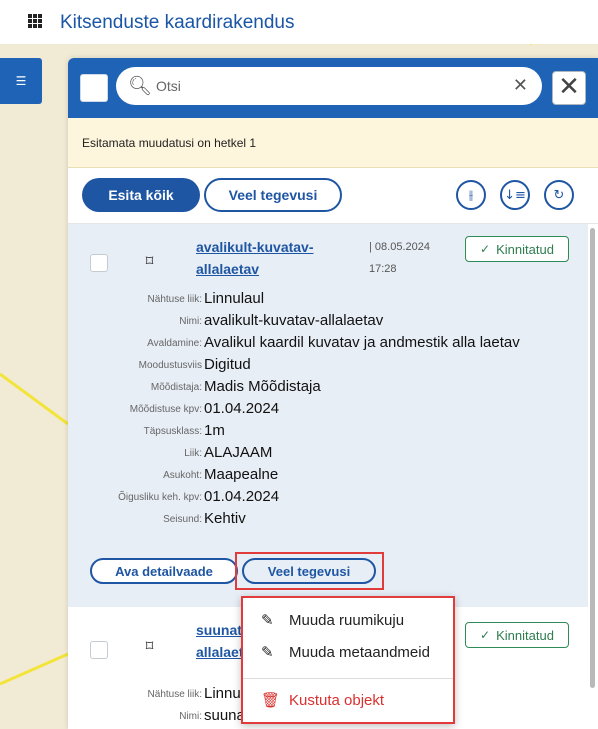 This screenshot has height=729, width=598. I want to click on select-all-checkbox, so click(94, 88).